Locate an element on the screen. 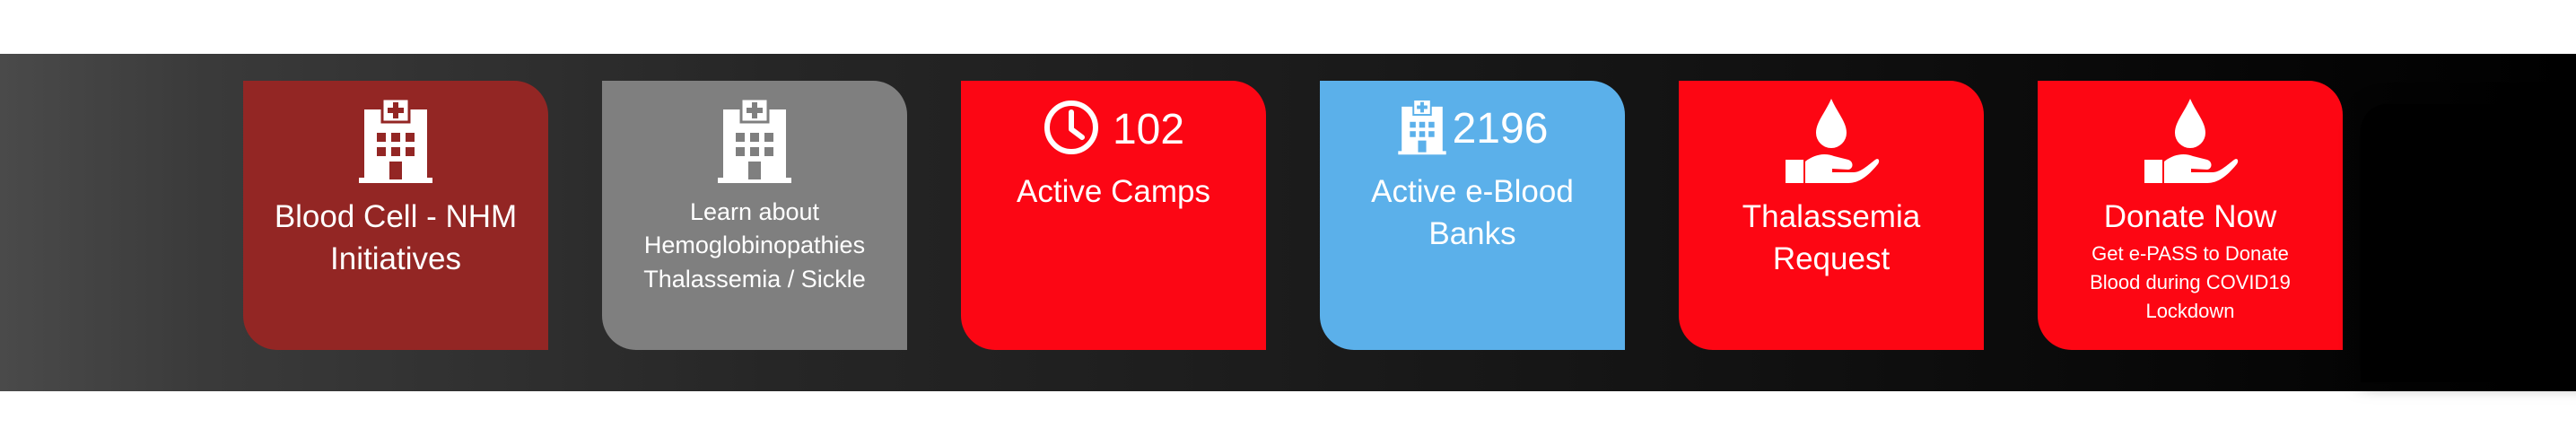 The width and height of the screenshot is (2576, 437). blood-cell-nhm-tile: Blood Cell - NHM Initiatives is located at coordinates (396, 216).